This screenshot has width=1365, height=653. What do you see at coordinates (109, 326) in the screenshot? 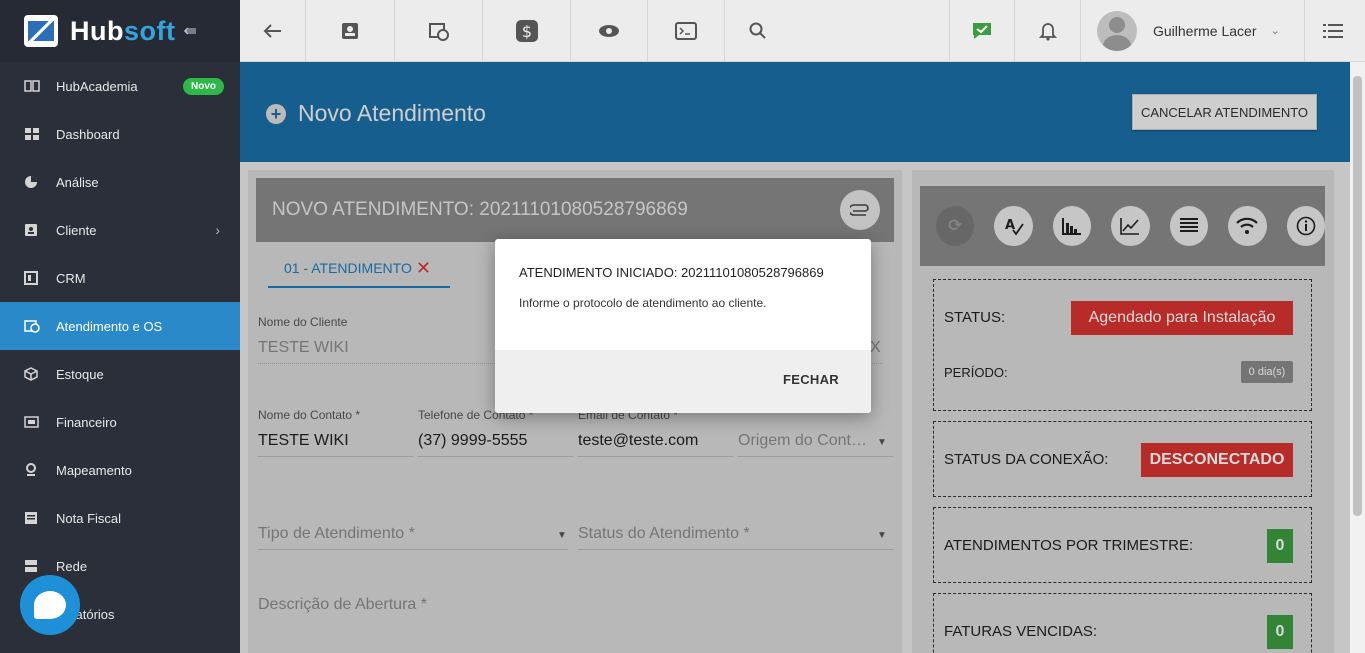
I see `sidebar-item-label: Atendimento e OS` at bounding box center [109, 326].